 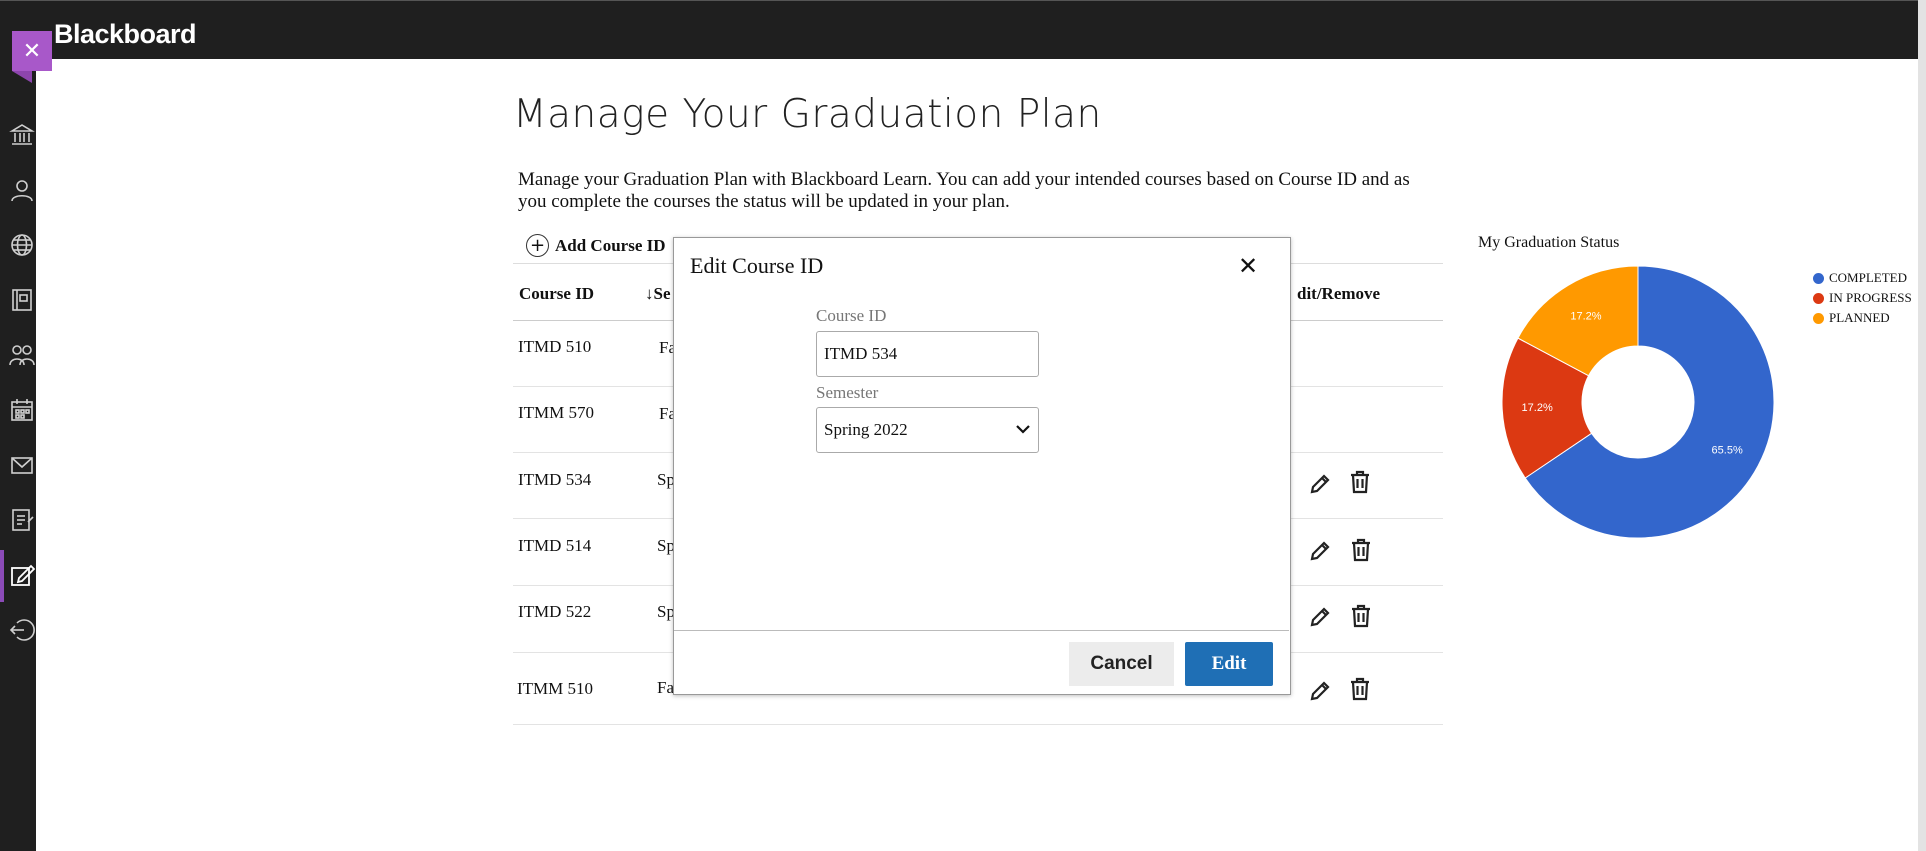 I want to click on add-course-button: + Add Course ID, so click(x=596, y=245).